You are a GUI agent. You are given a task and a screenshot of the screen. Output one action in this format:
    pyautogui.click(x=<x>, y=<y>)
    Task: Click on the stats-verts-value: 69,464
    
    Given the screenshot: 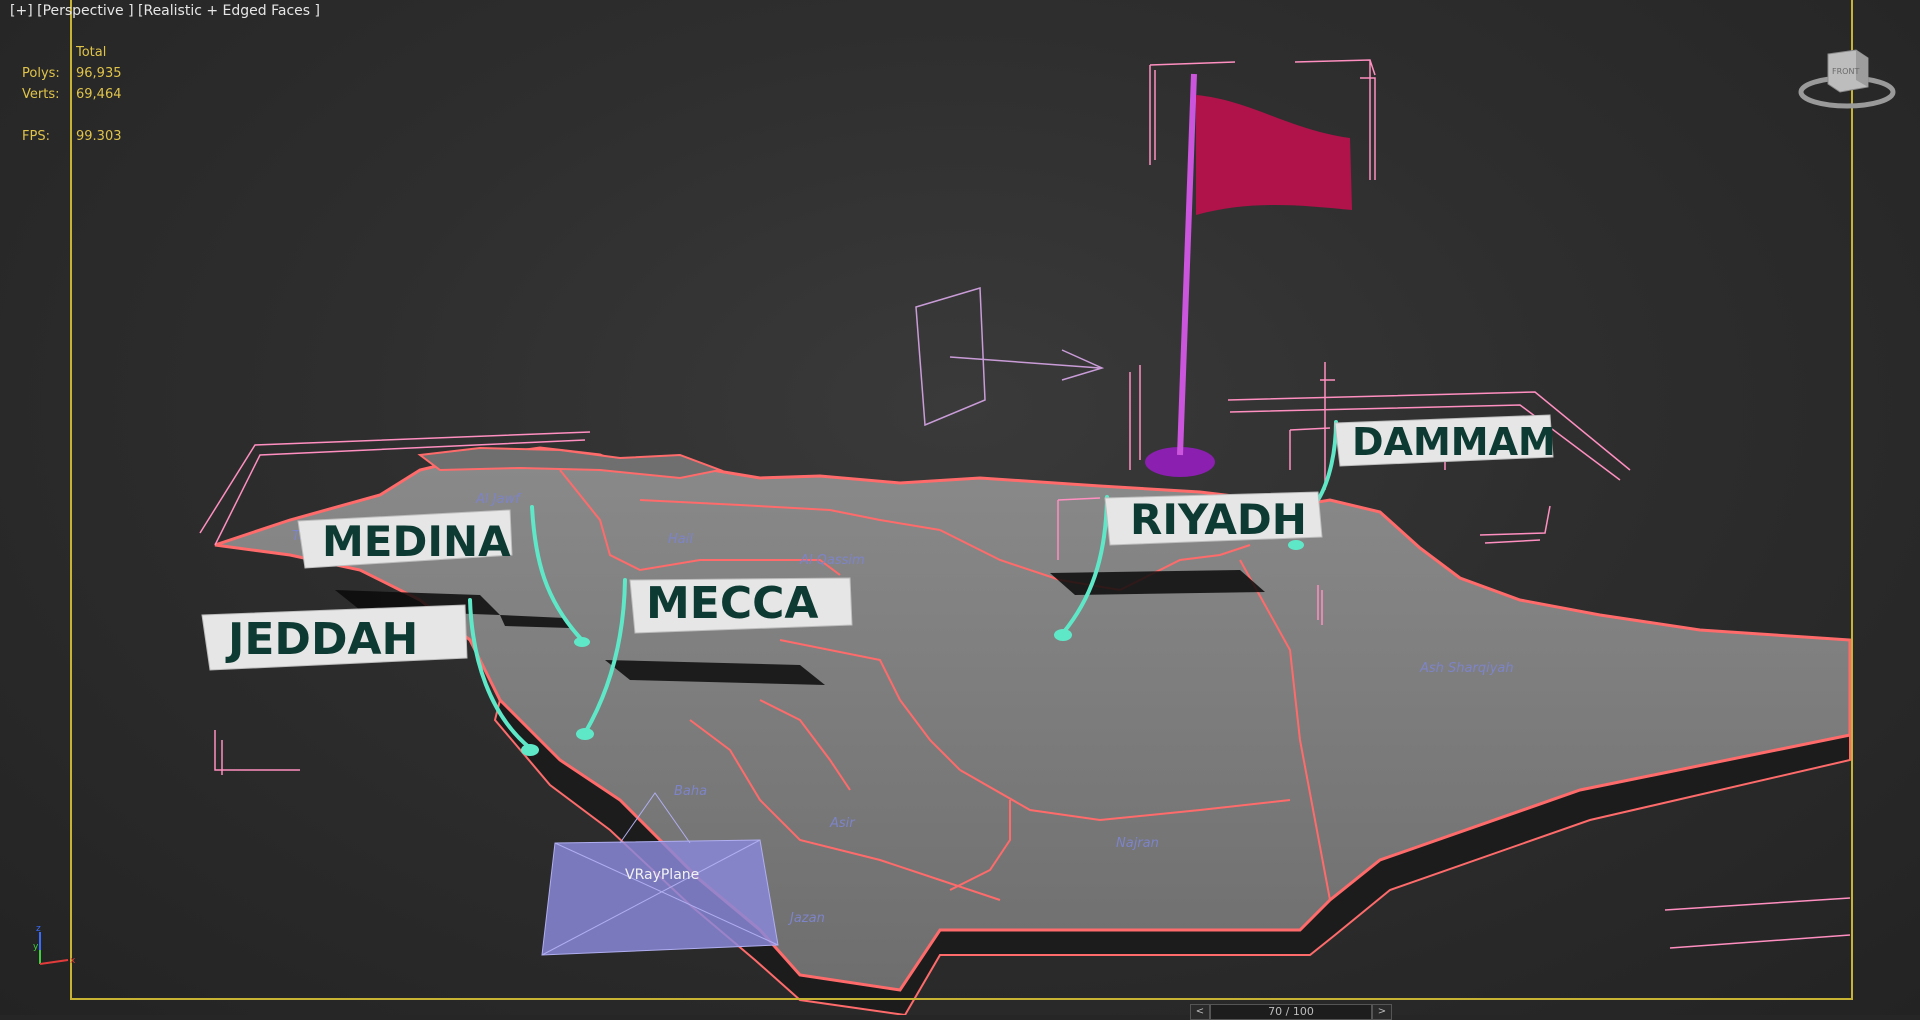 What is the action you would take?
    pyautogui.click(x=99, y=94)
    